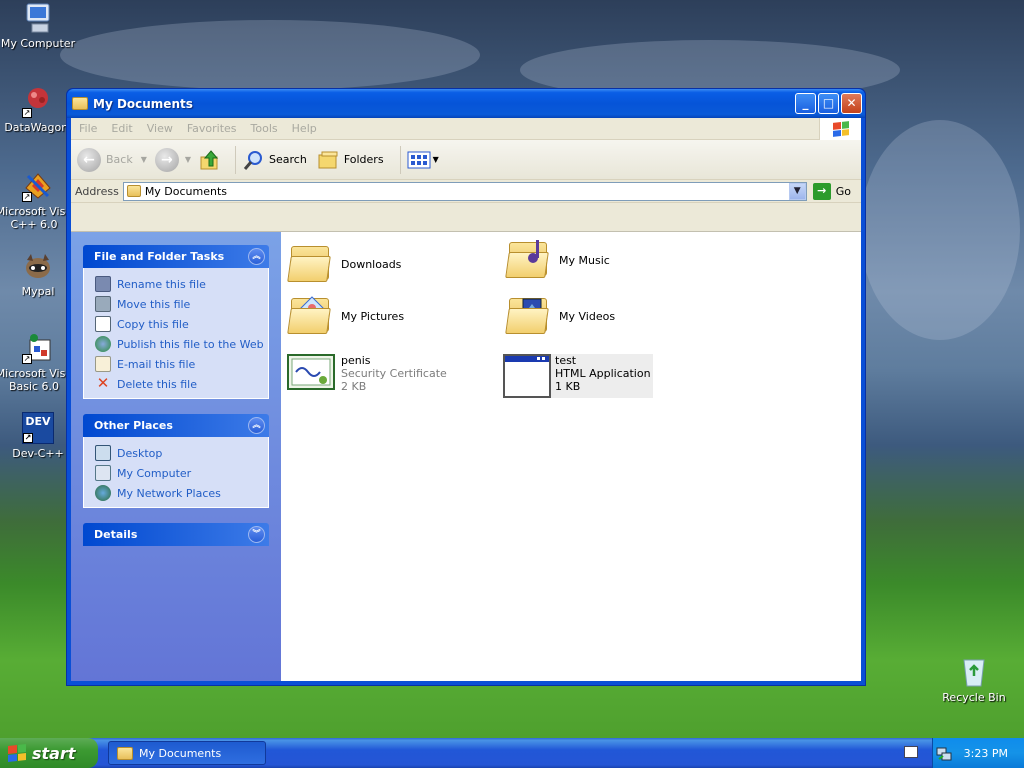 This screenshot has height=768, width=1024. What do you see at coordinates (121, 128) in the screenshot?
I see `menu-edit: Edit` at bounding box center [121, 128].